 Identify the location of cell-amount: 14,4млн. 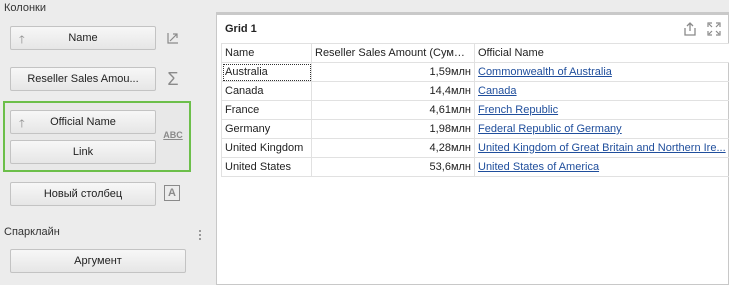
(393, 91).